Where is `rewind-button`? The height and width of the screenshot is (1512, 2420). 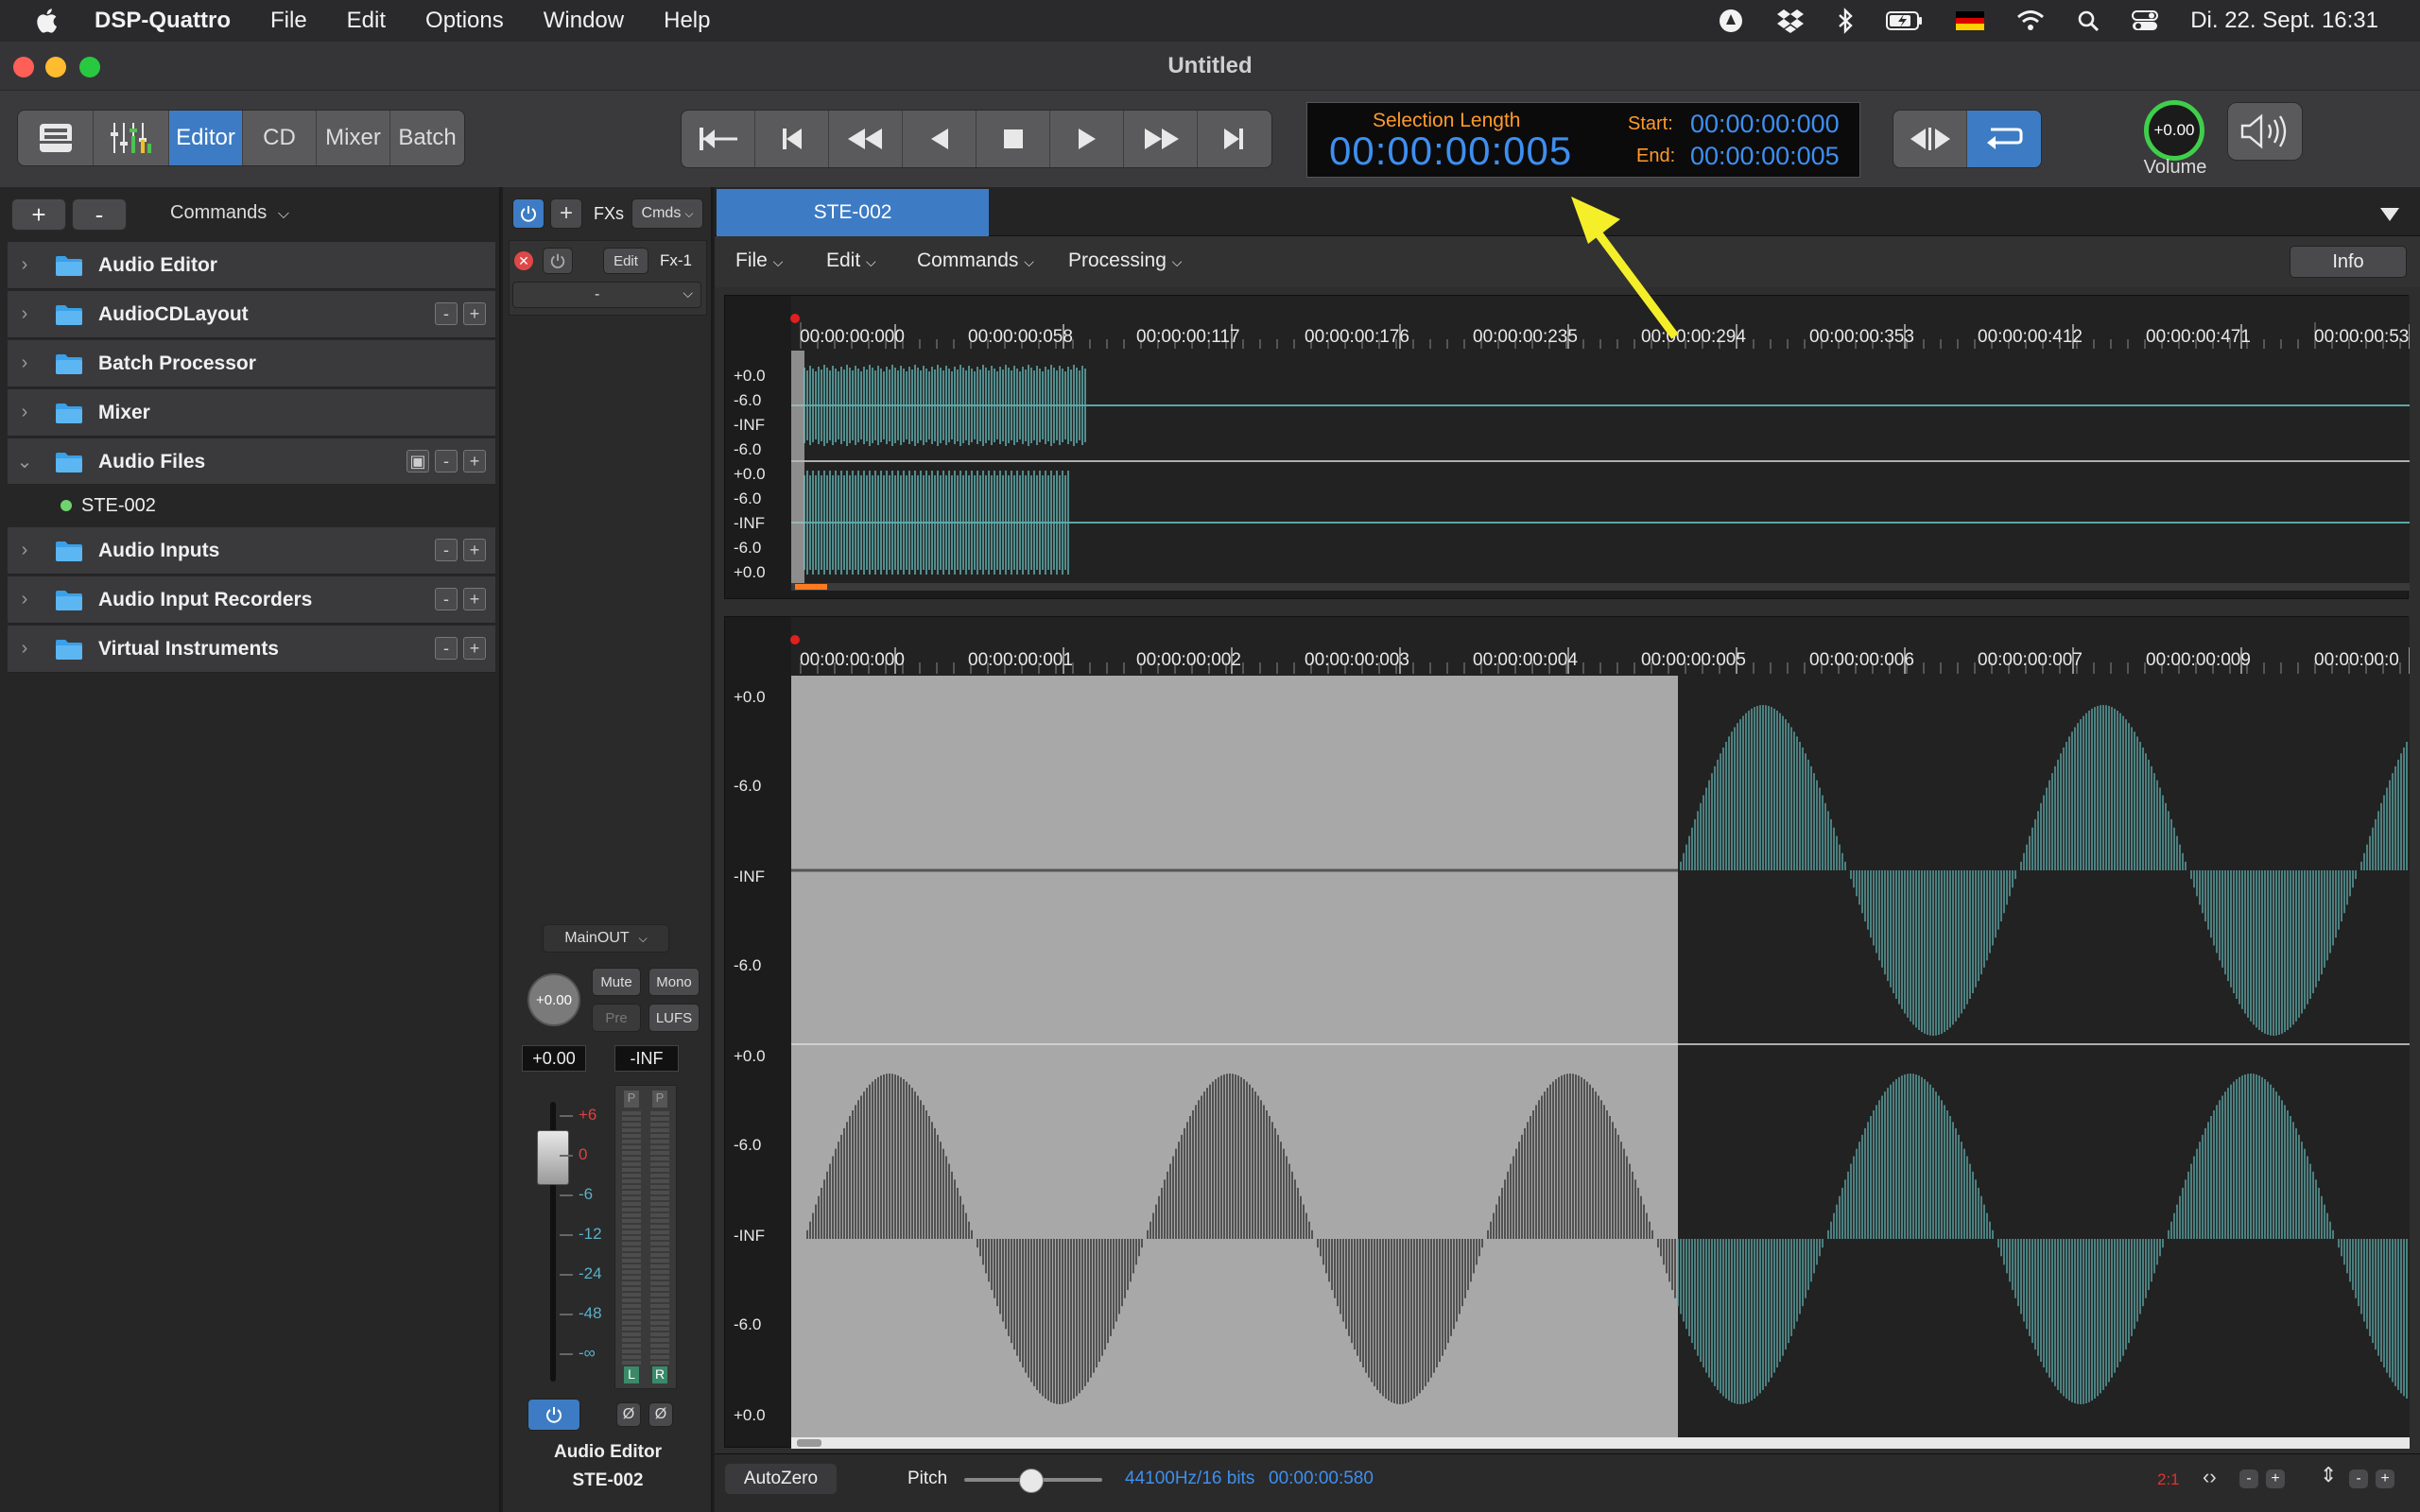
rewind-button is located at coordinates (866, 139).